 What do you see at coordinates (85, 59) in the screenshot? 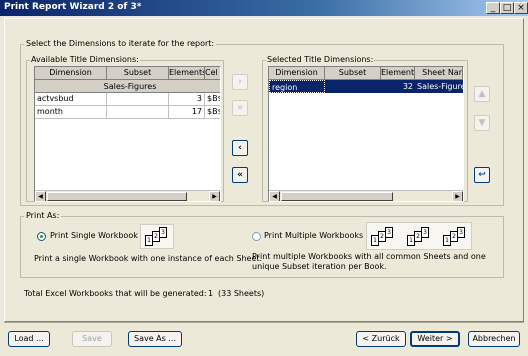
I see `available-dimensions-title: Available Title Dimensions:` at bounding box center [85, 59].